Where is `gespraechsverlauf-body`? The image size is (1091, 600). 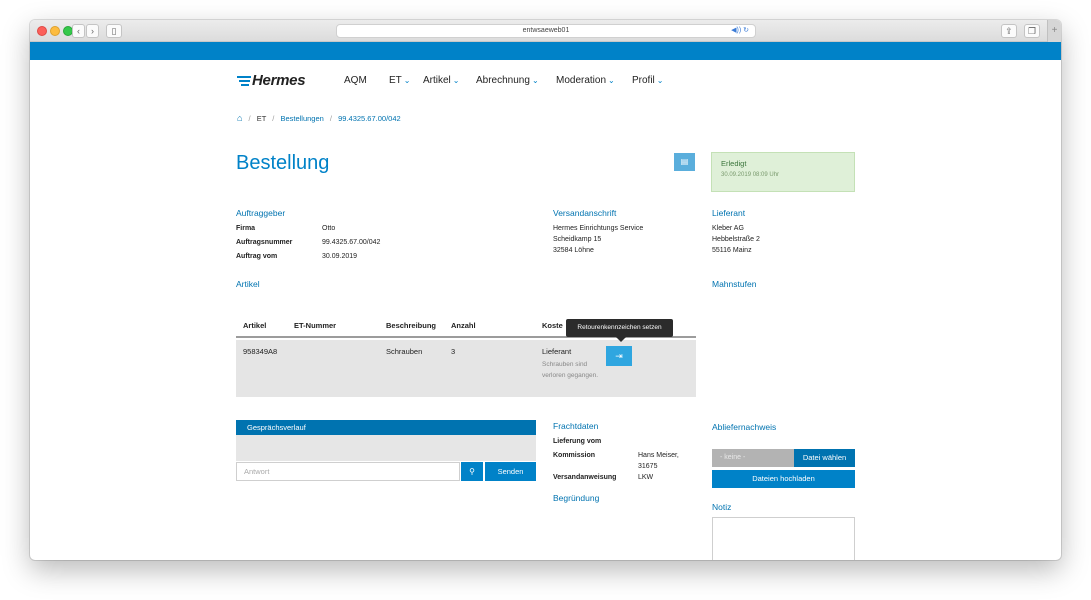 gespraechsverlauf-body is located at coordinates (386, 448).